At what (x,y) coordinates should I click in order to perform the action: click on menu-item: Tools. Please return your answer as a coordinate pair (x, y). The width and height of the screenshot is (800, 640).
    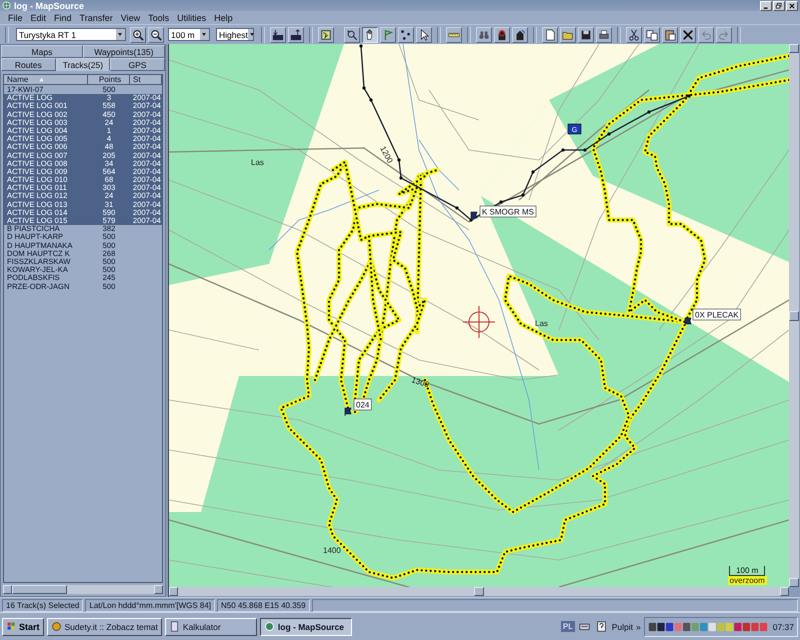
    Looking at the image, I should click on (159, 17).